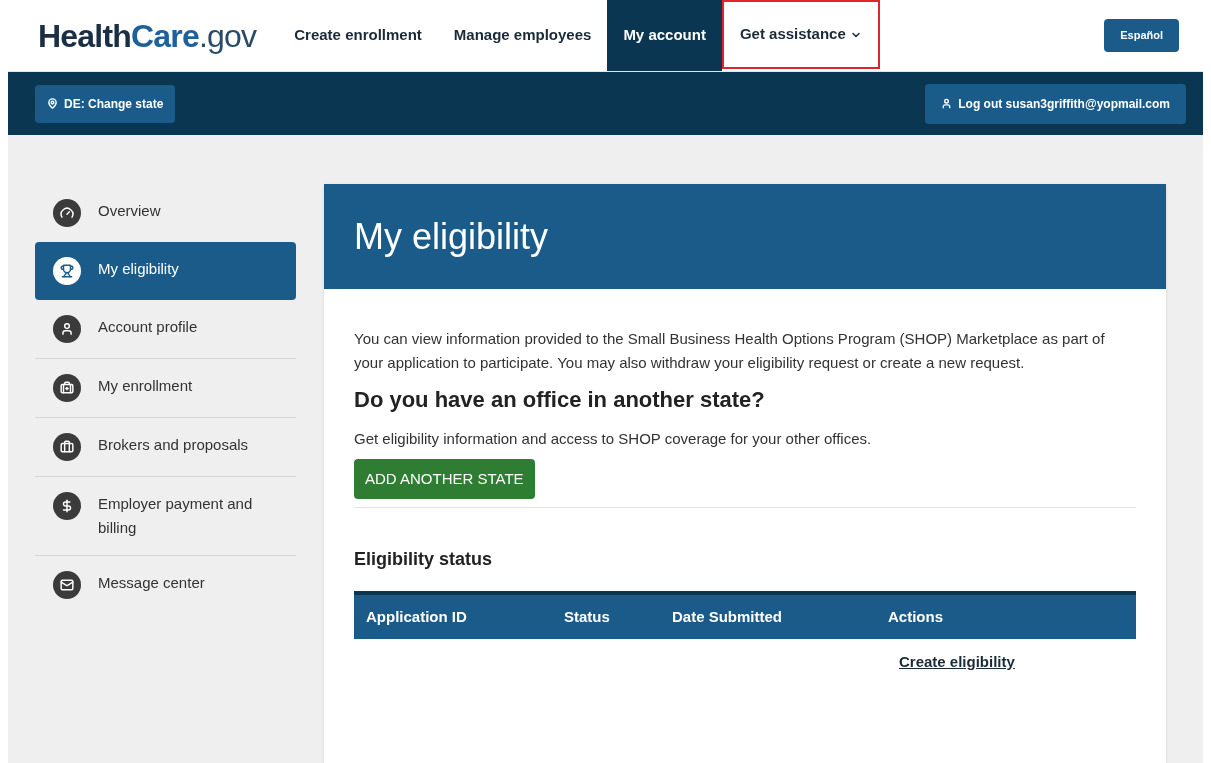 This screenshot has width=1211, height=763. Describe the element at coordinates (800, 34) in the screenshot. I see `nav-tab: Get assistance` at that location.